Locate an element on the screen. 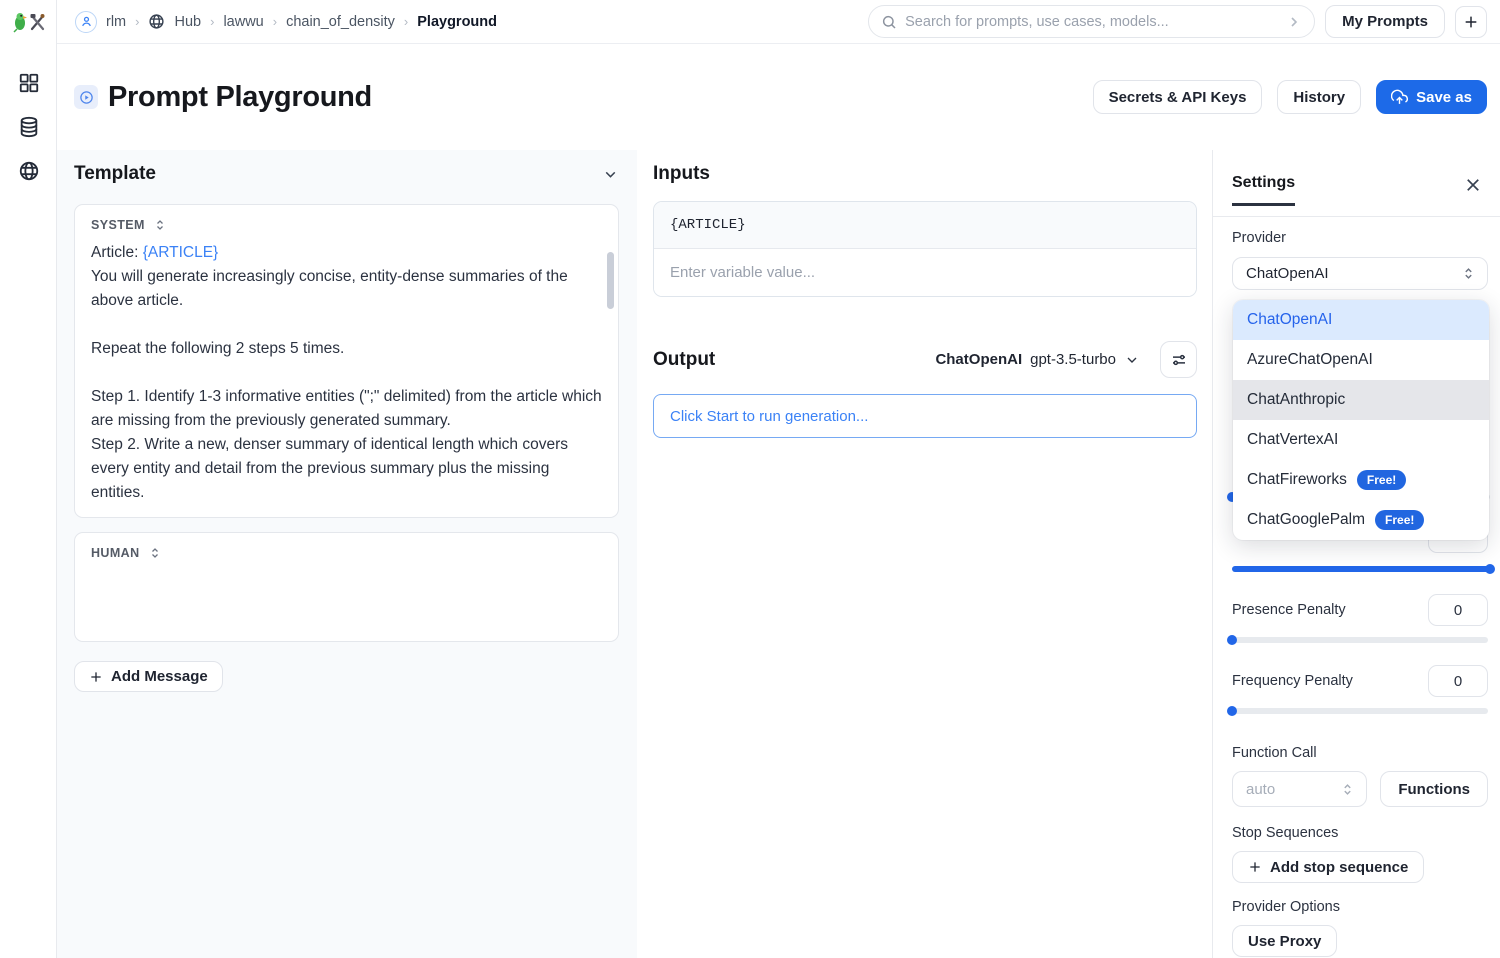 The width and height of the screenshot is (1500, 958). model-provider-label: ChatOpenAI is located at coordinates (979, 359).